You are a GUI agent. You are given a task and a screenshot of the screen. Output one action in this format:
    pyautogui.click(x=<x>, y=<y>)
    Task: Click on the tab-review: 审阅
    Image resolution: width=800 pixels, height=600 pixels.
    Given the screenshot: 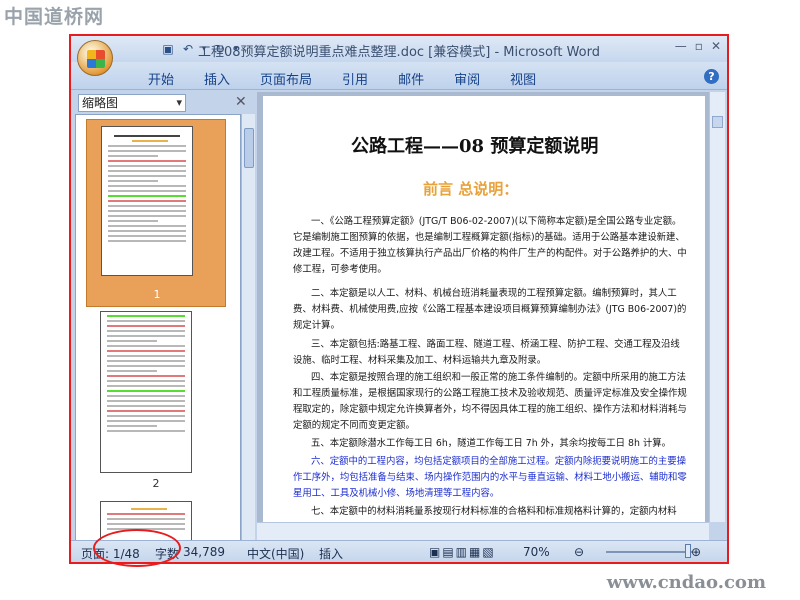 What is the action you would take?
    pyautogui.click(x=467, y=78)
    